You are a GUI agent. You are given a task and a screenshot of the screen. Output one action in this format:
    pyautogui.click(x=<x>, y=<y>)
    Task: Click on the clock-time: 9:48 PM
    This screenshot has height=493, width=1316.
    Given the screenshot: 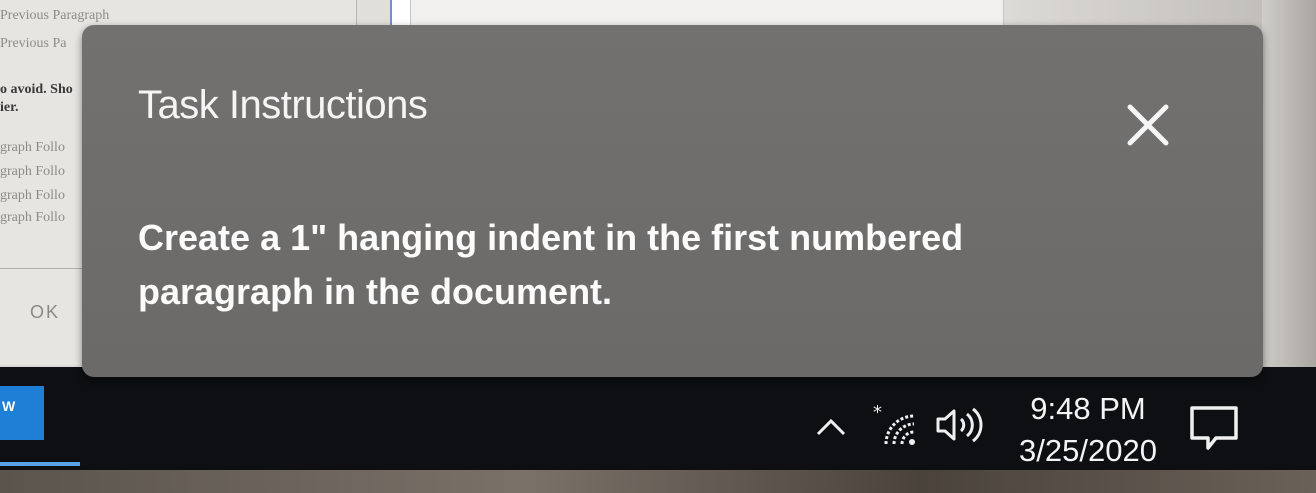 What is the action you would take?
    pyautogui.click(x=1088, y=408)
    